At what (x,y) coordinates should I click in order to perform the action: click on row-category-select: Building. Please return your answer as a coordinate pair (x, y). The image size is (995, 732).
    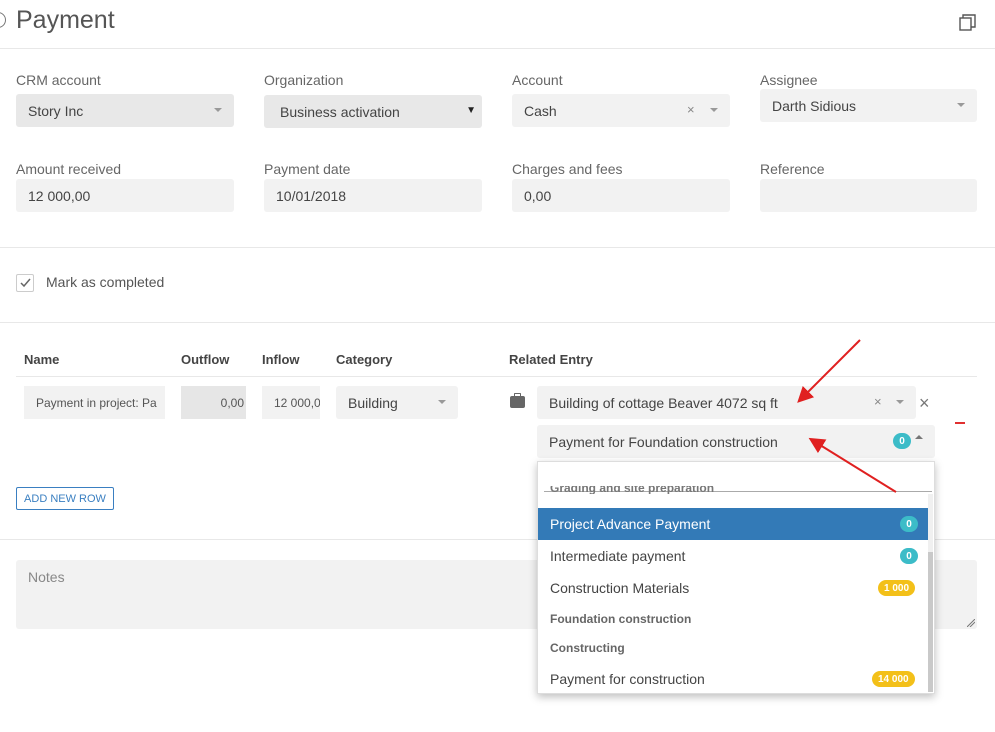
    Looking at the image, I should click on (397, 402).